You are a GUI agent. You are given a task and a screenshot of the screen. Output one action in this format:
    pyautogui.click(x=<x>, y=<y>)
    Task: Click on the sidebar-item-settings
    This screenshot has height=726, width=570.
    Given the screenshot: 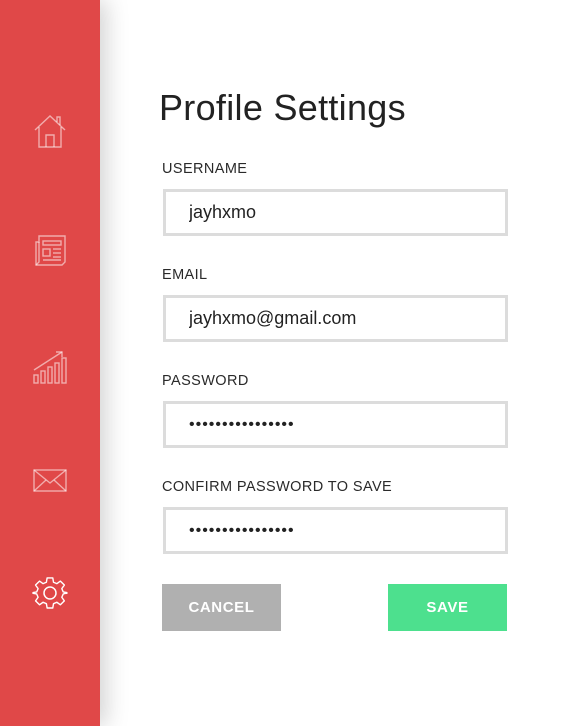 What is the action you would take?
    pyautogui.click(x=50, y=593)
    